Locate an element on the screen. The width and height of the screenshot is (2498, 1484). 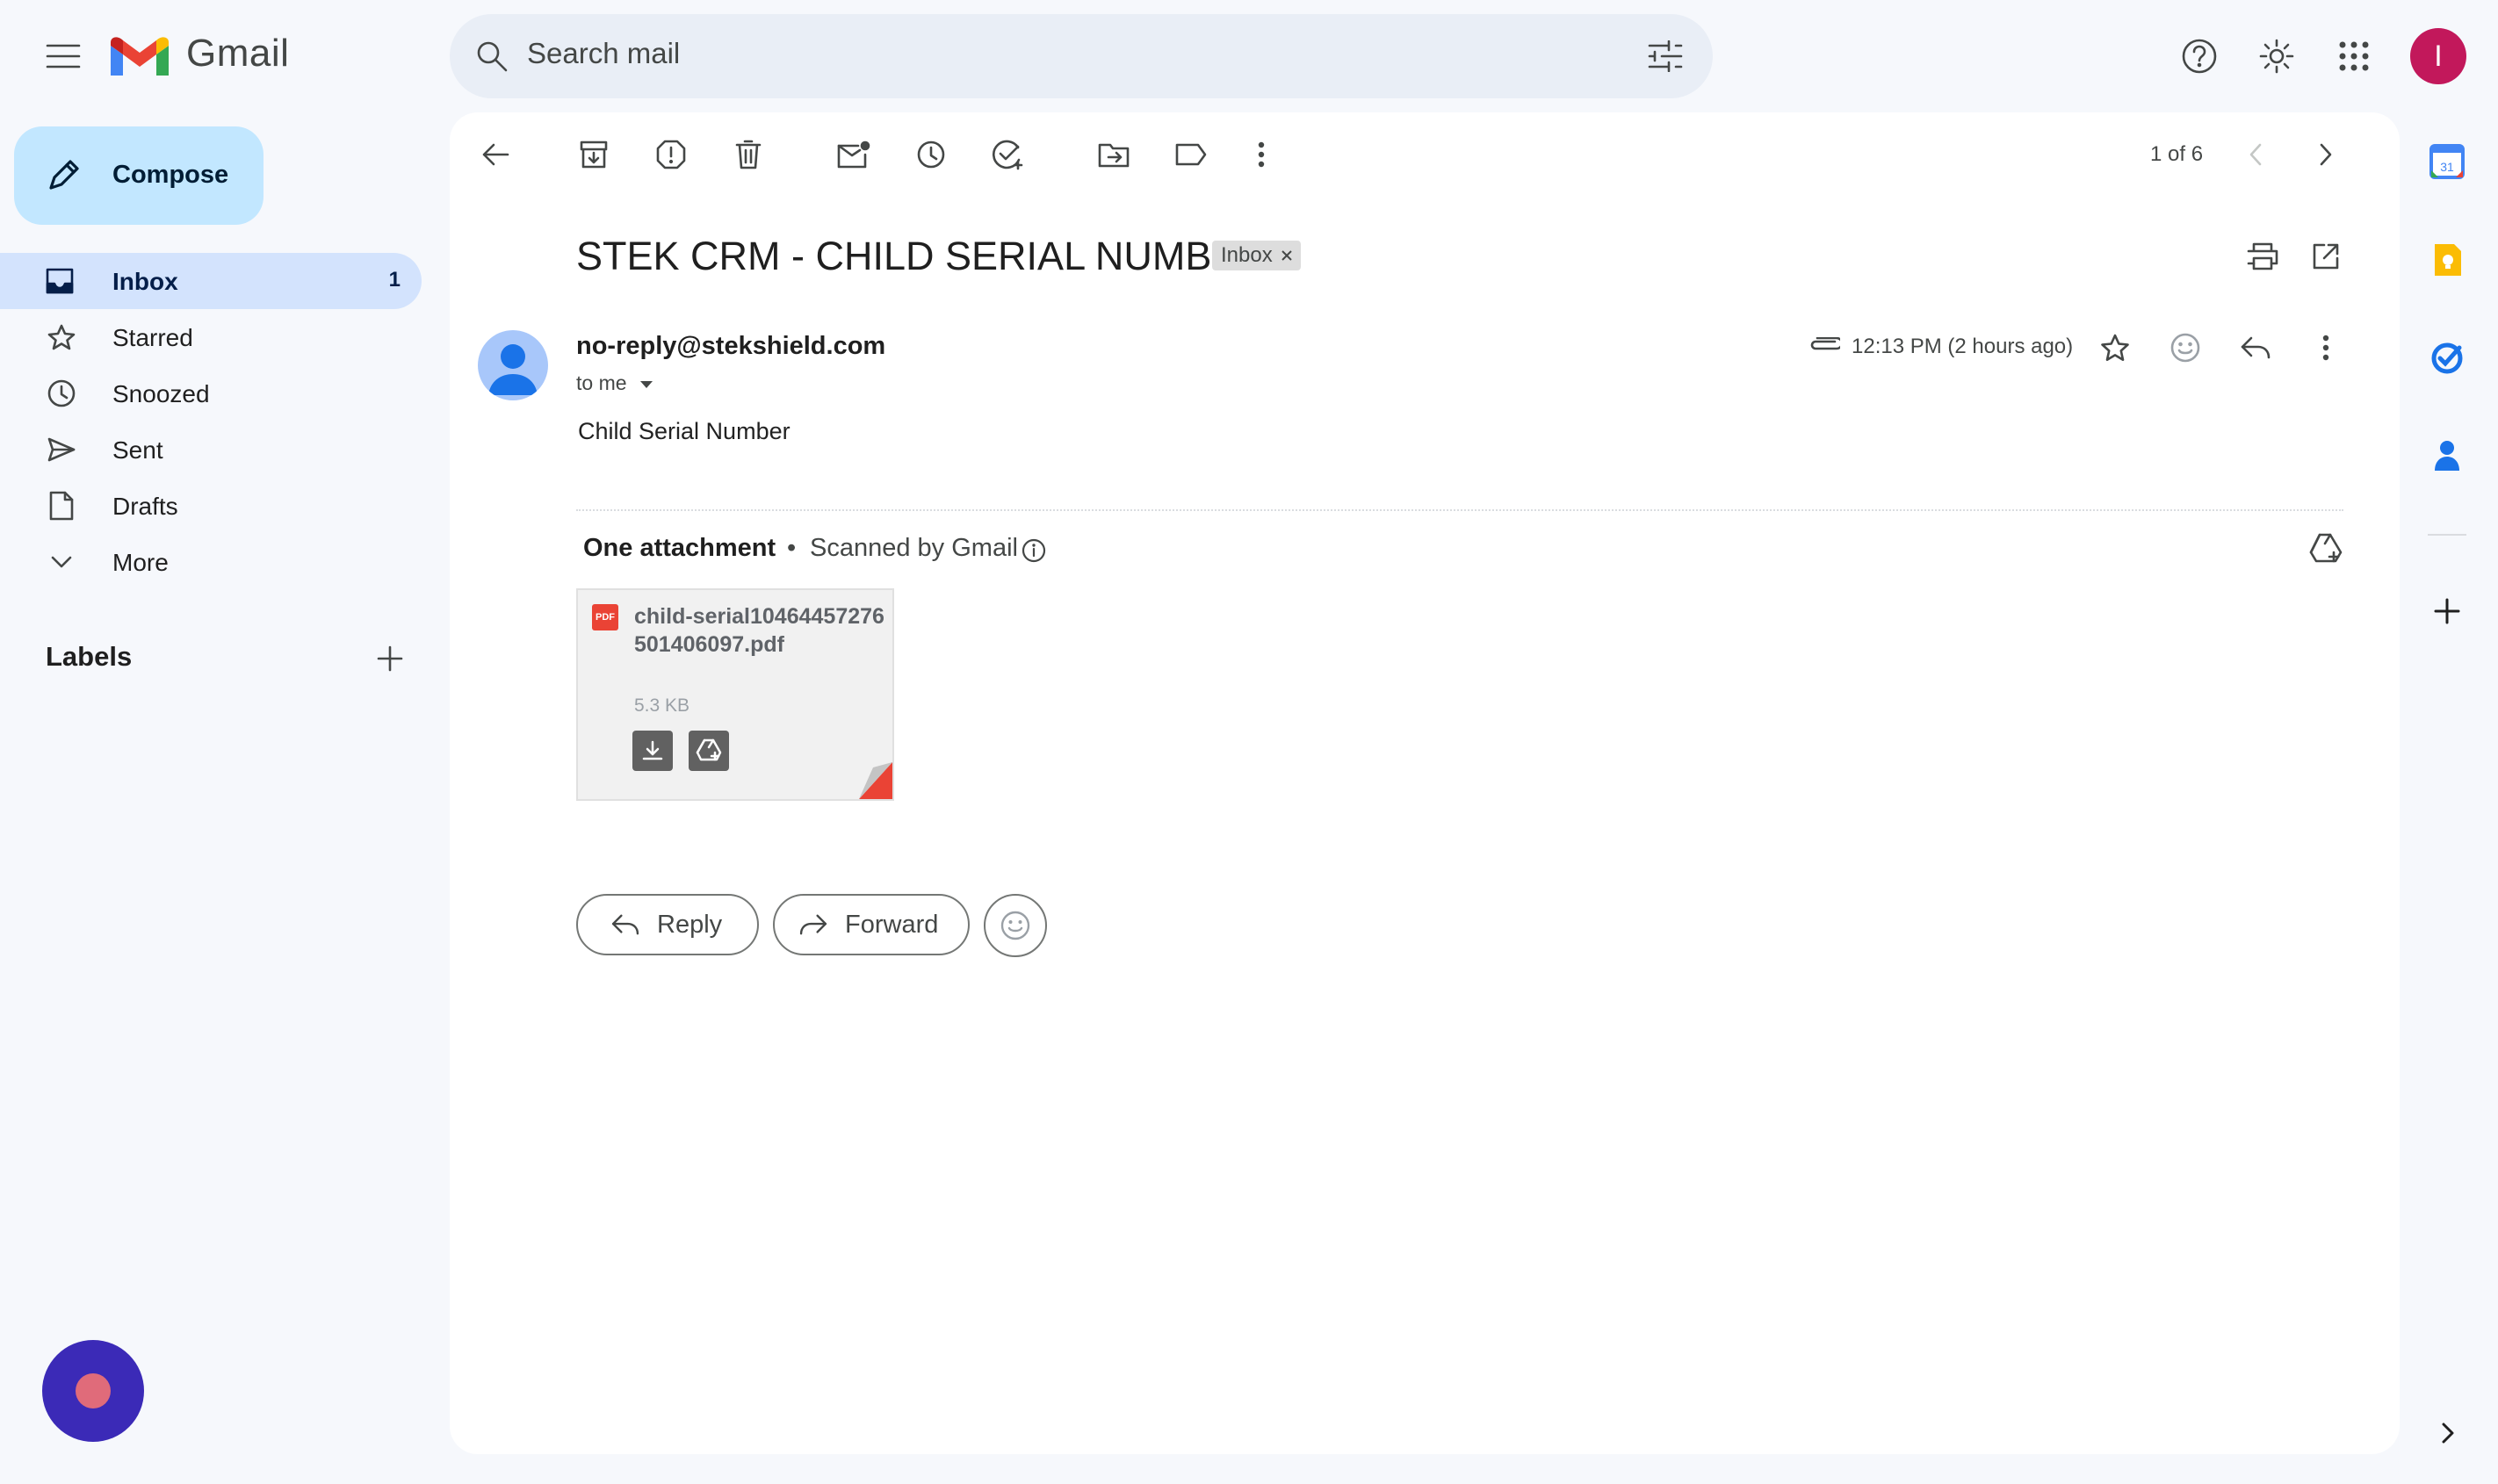
download-attachment-button is located at coordinates (652, 751).